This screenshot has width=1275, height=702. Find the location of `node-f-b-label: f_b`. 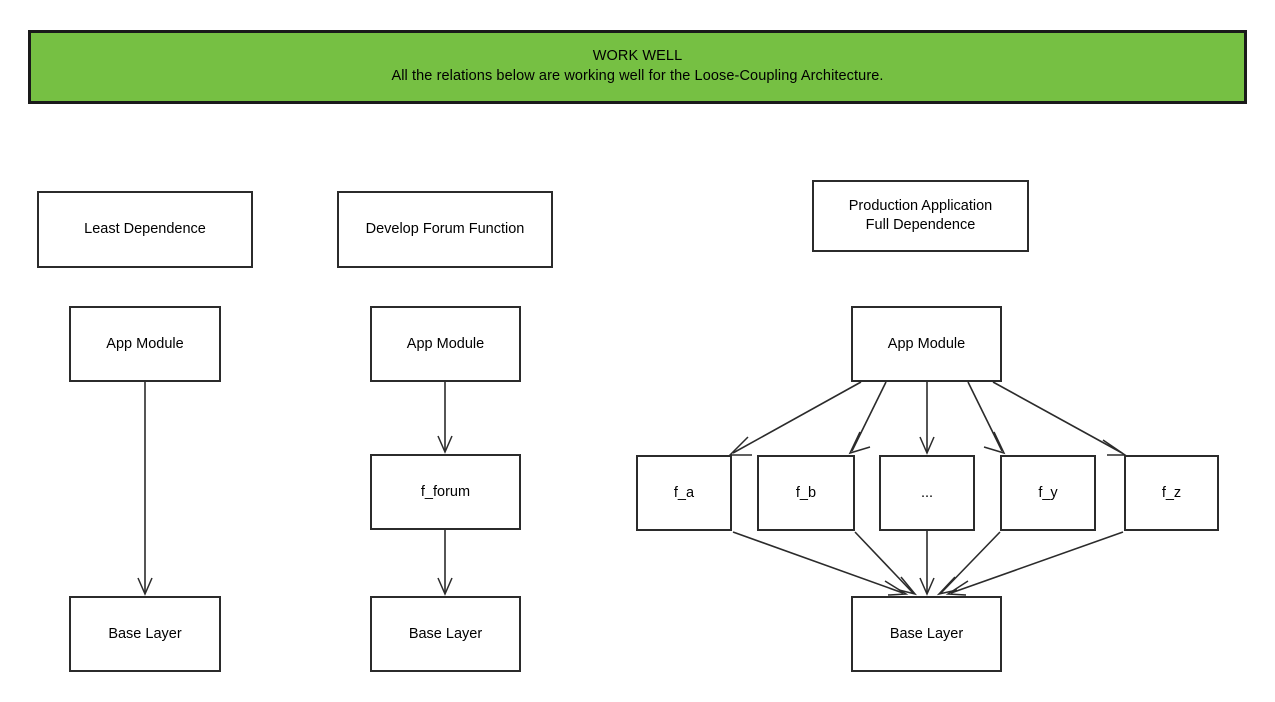

node-f-b-label: f_b is located at coordinates (806, 492).